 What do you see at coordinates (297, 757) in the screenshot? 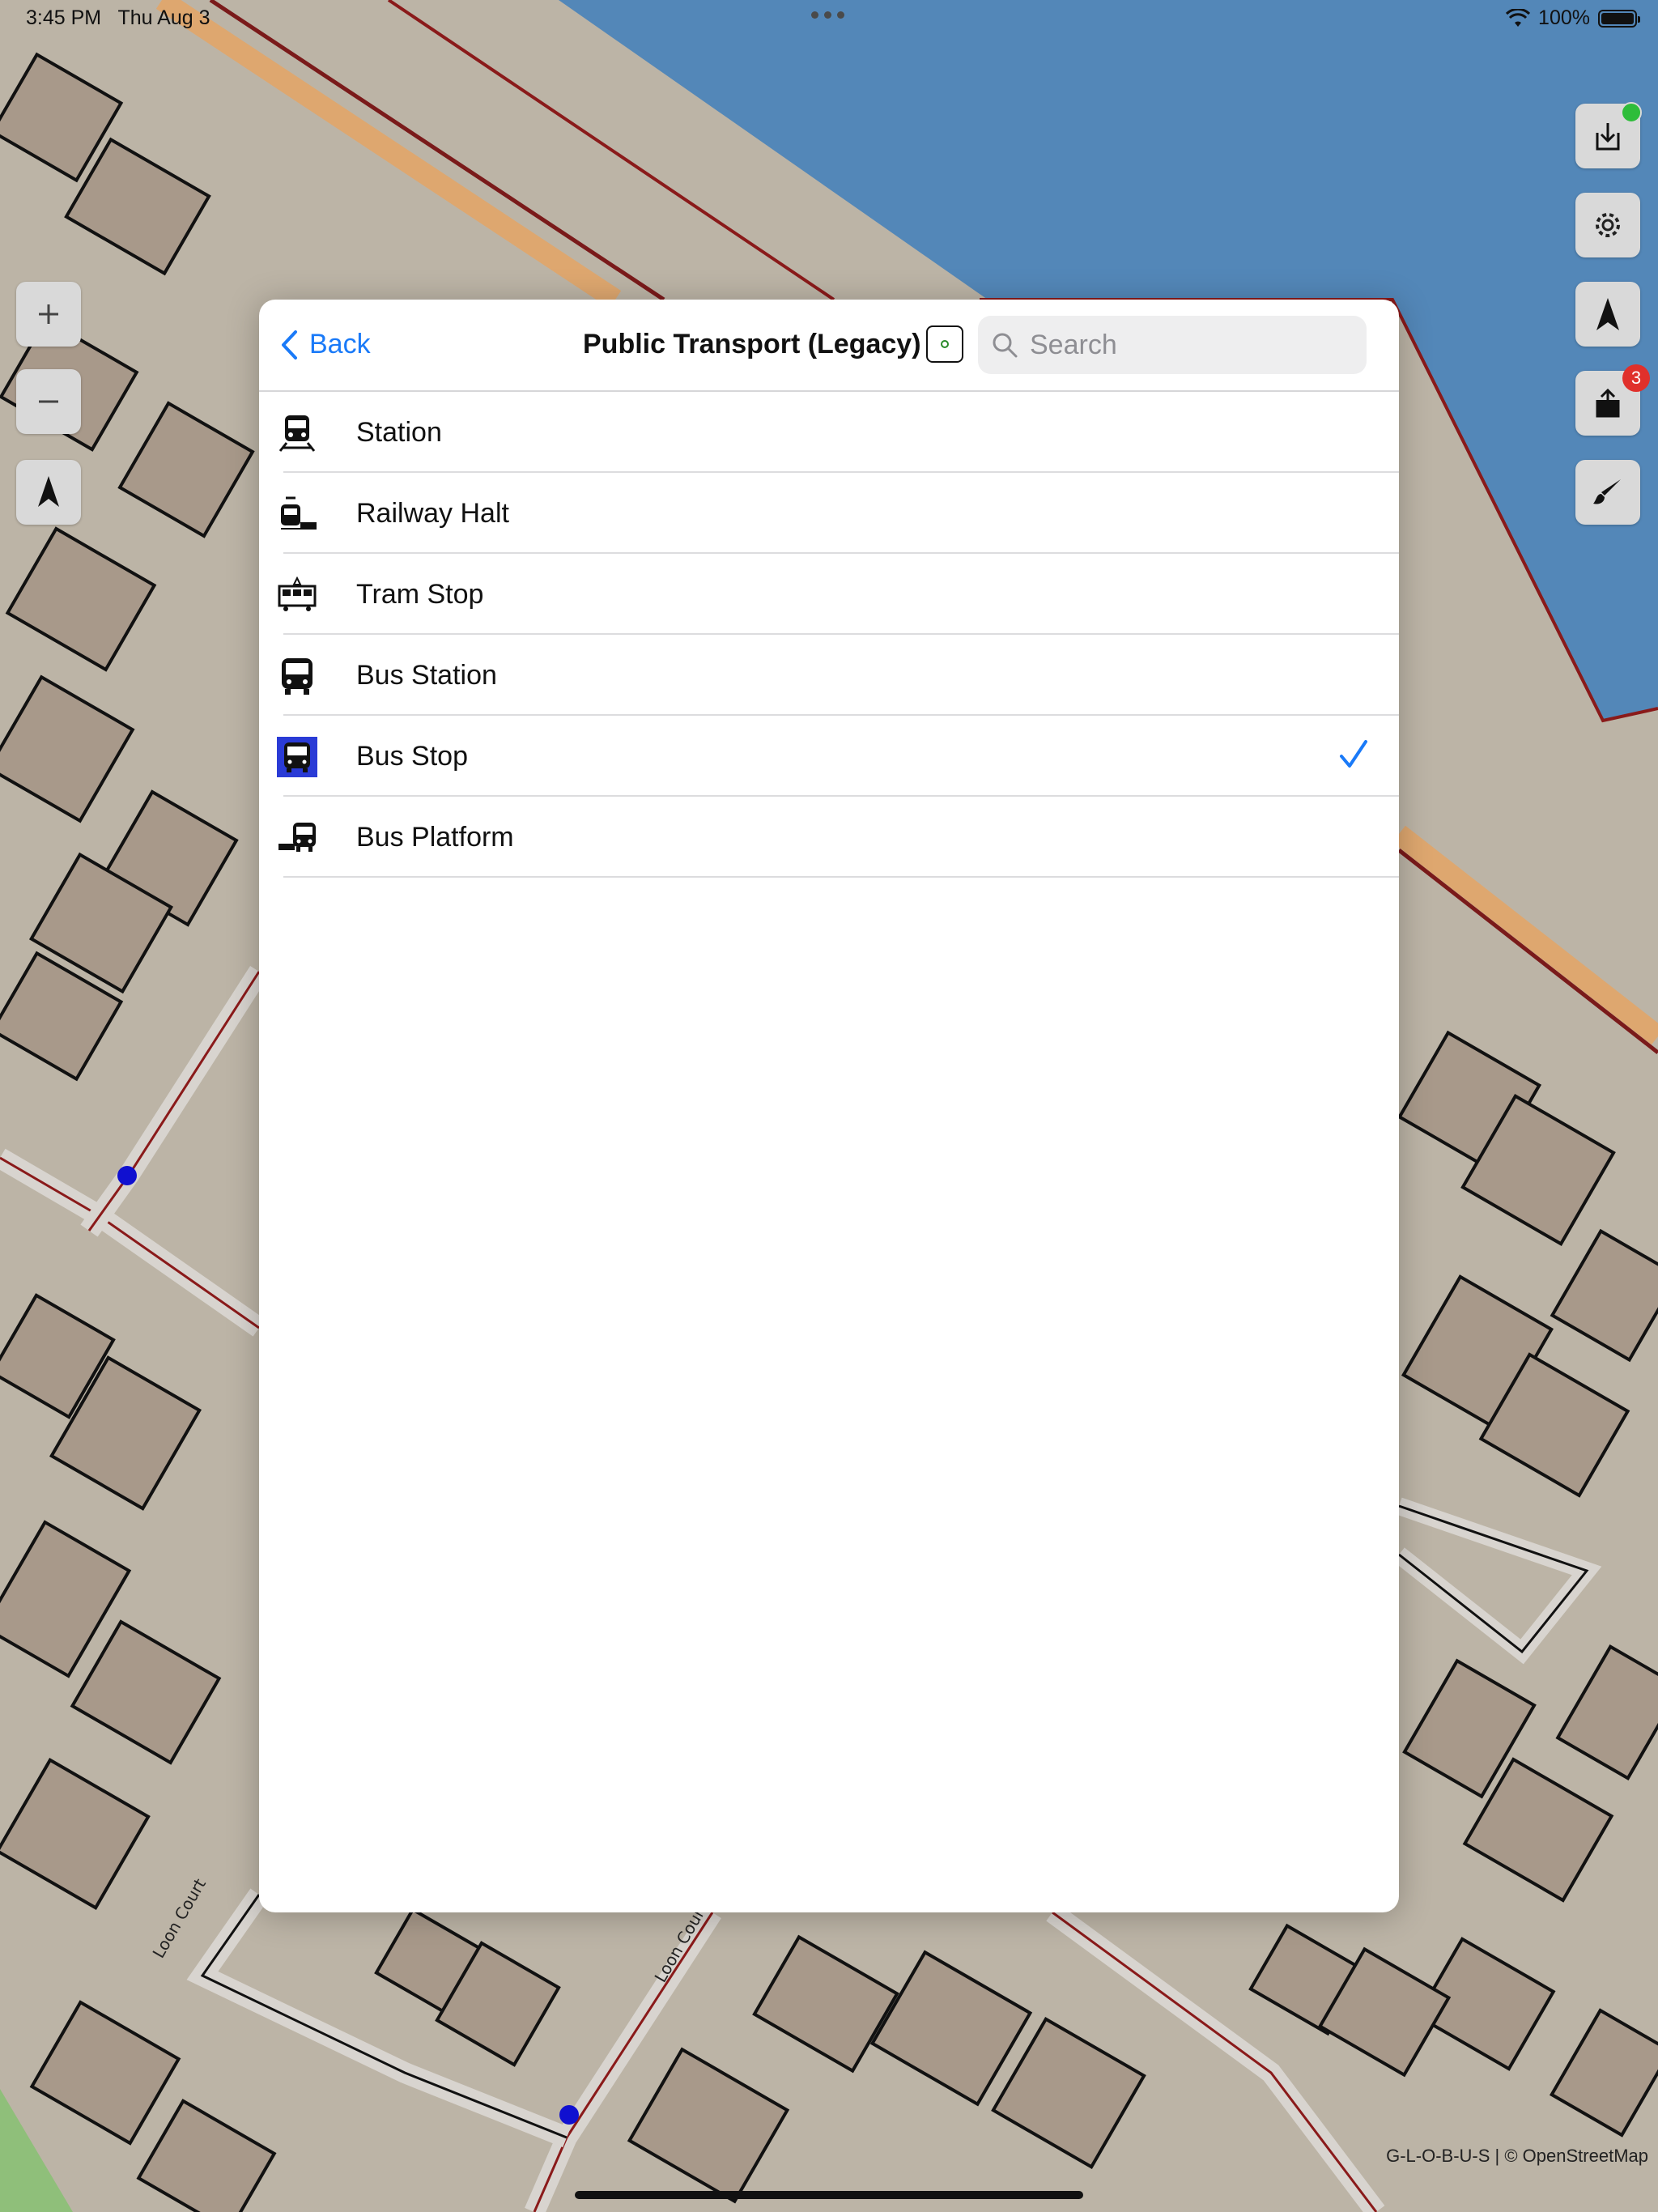
I see `bus-stop-icon` at bounding box center [297, 757].